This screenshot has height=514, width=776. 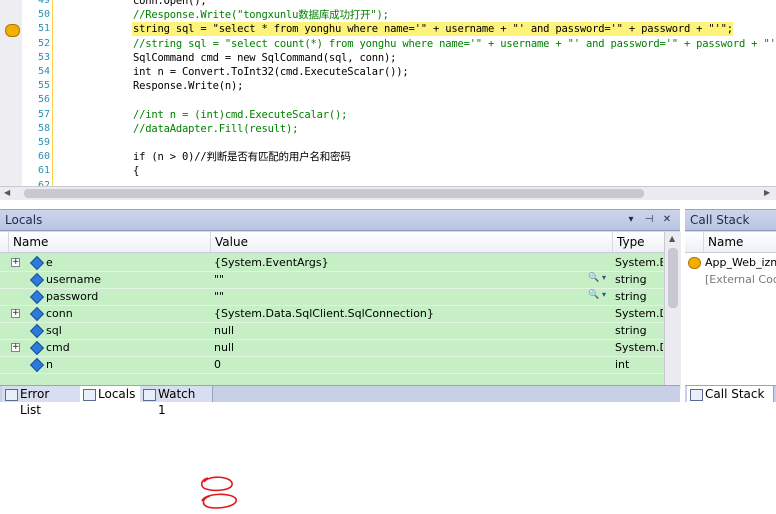 What do you see at coordinates (672, 310) in the screenshot?
I see `locals-vertical-scrollbar: ▲` at bounding box center [672, 310].